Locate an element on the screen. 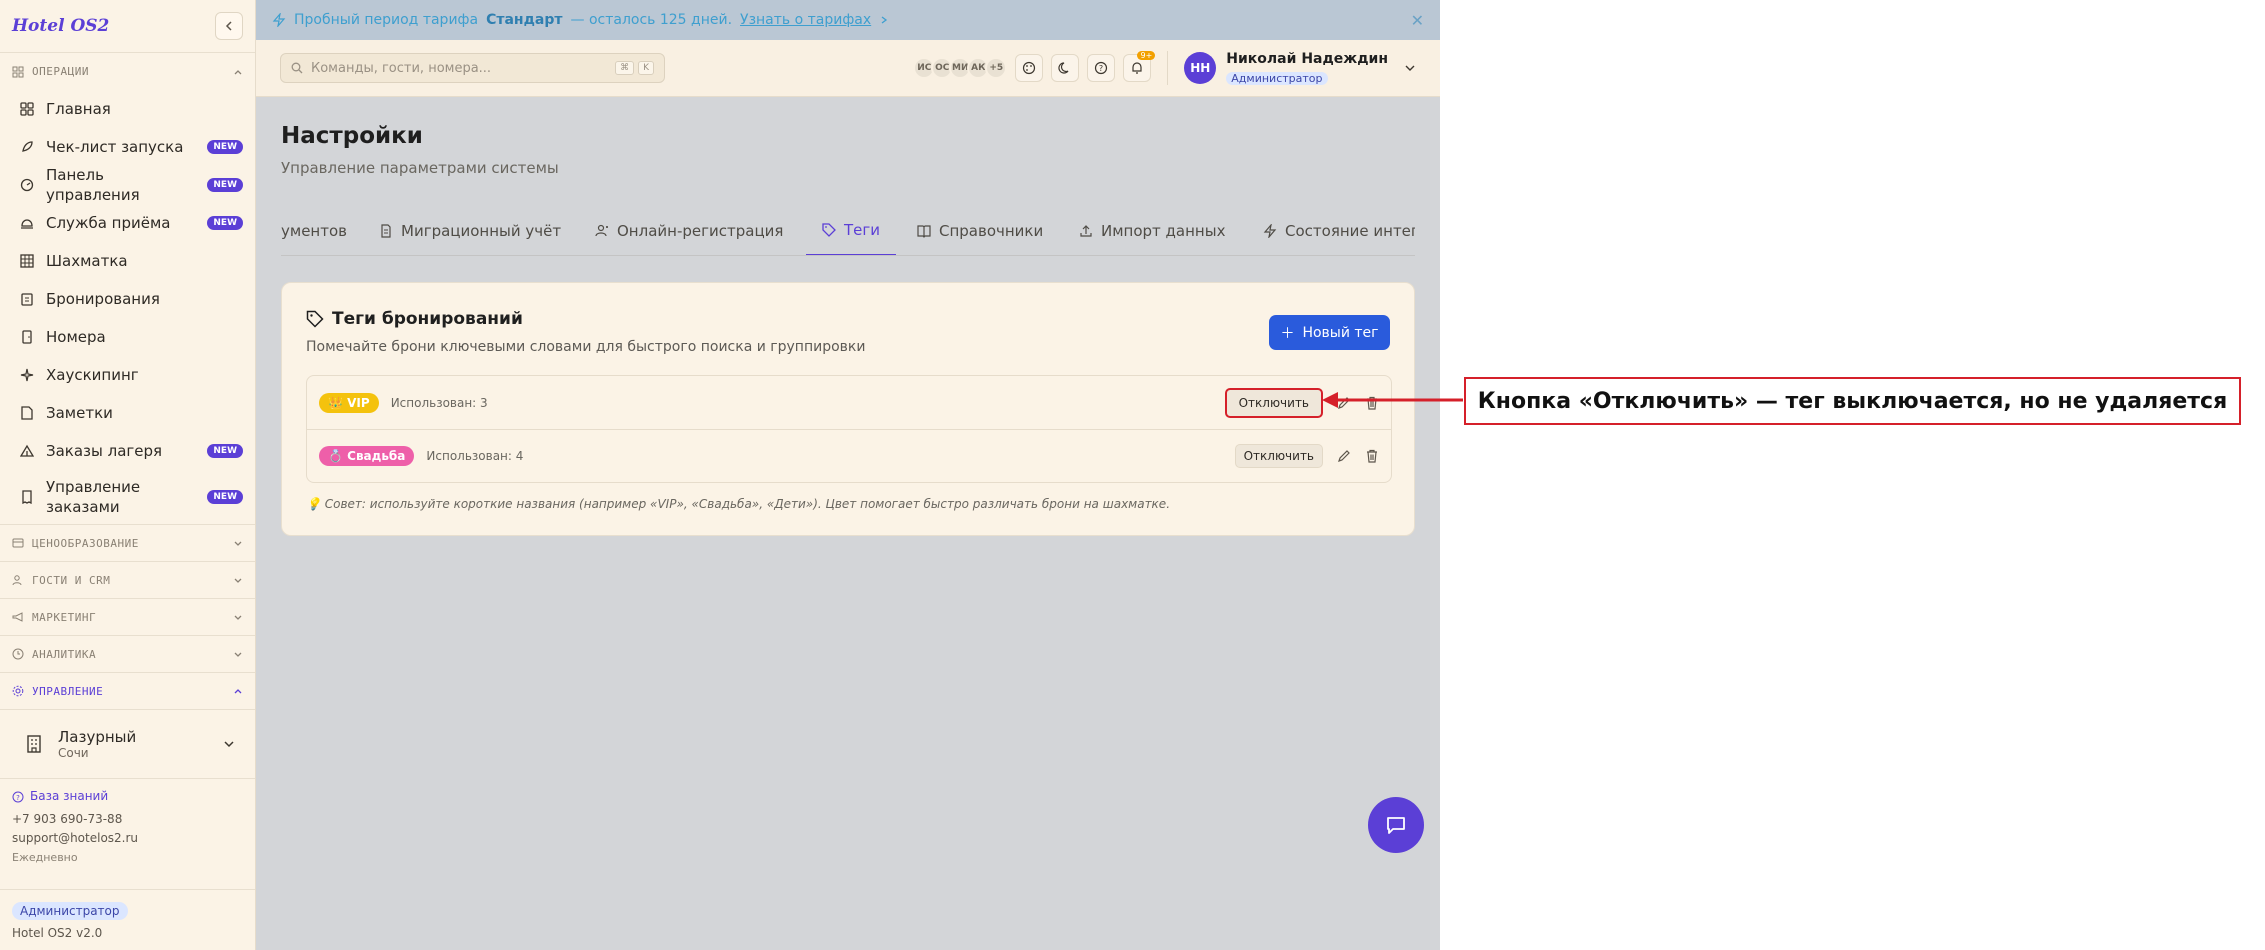  section-management: УПРАВЛЕНИЕ is located at coordinates (127, 690).